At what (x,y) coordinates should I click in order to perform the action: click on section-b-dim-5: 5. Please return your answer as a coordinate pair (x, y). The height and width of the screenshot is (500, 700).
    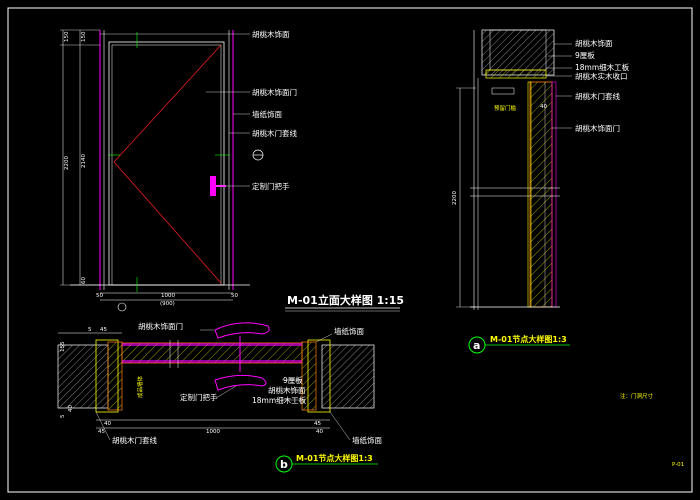
    Looking at the image, I should click on (90, 330).